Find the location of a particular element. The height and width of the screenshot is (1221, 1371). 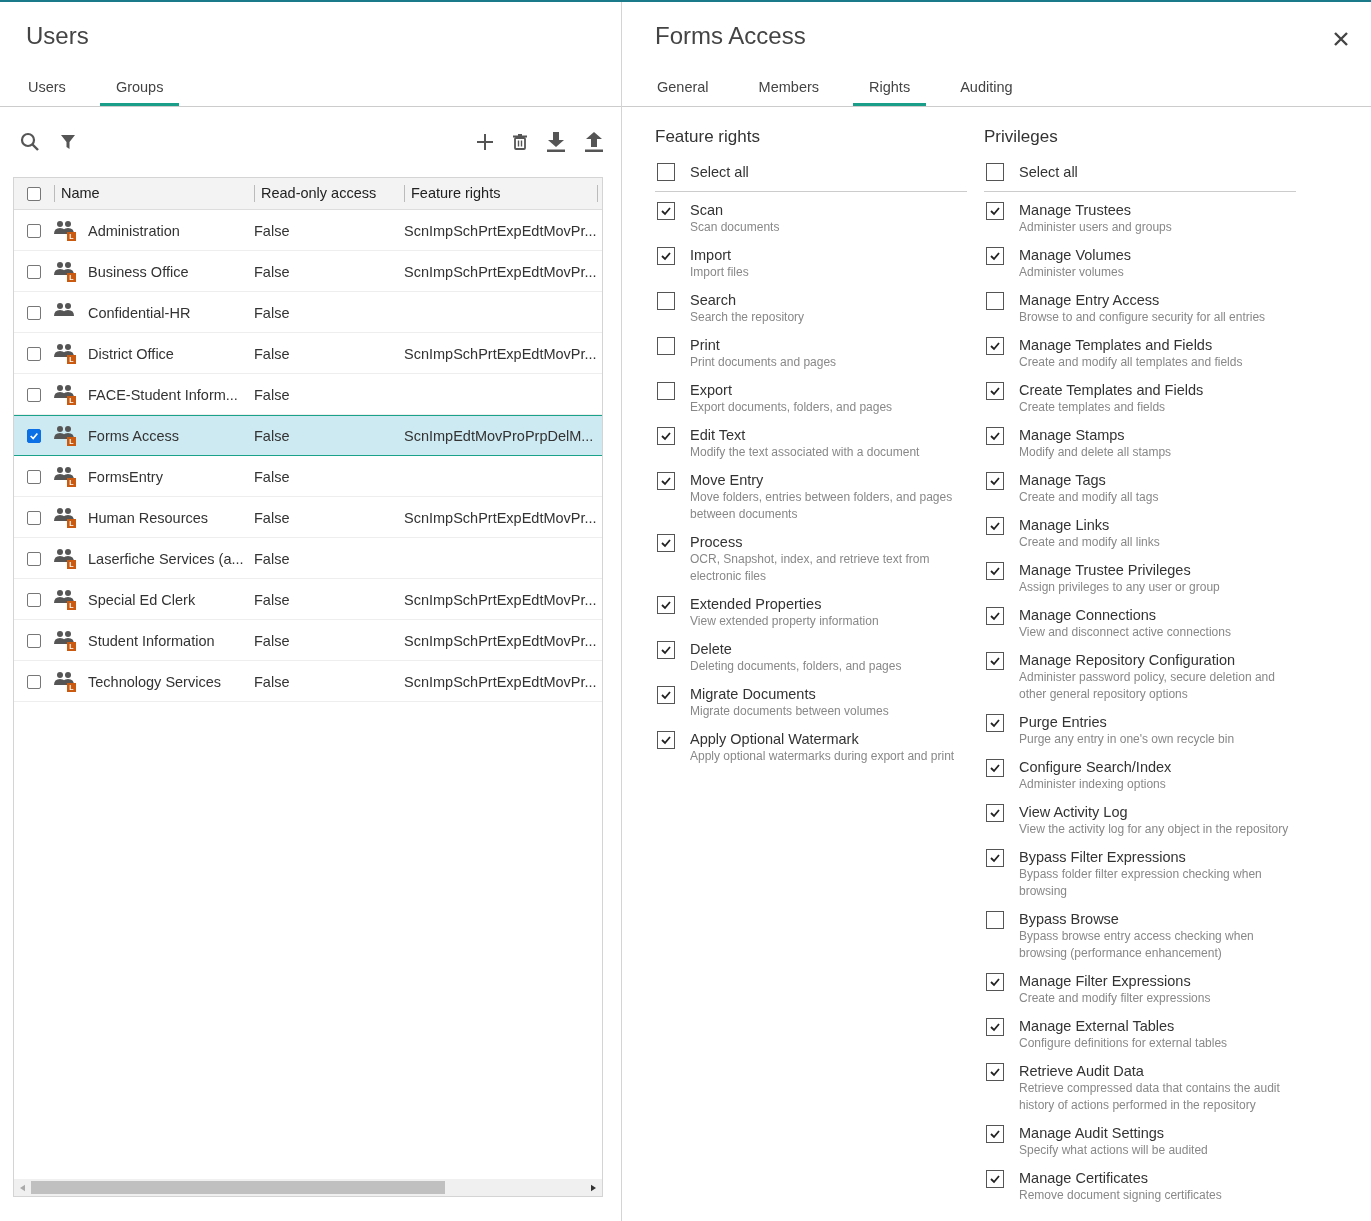

checkbox-label: Manage External Tables is located at coordinates (1157, 1026).